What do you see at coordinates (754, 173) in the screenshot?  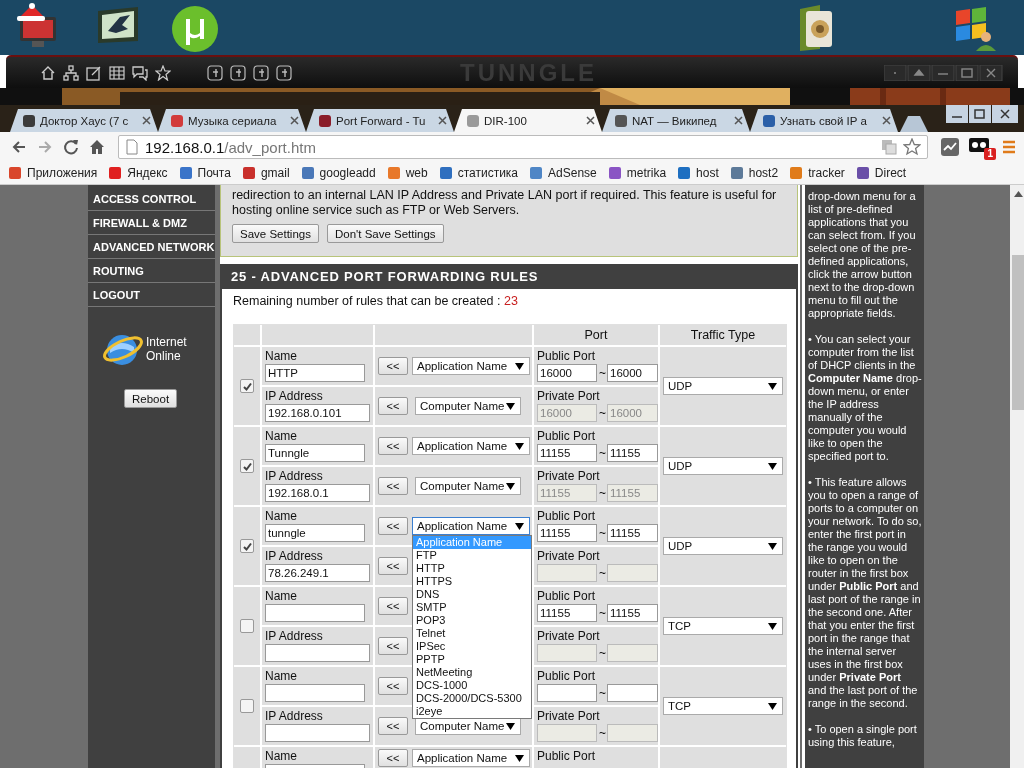 I see `bookmark: host2` at bounding box center [754, 173].